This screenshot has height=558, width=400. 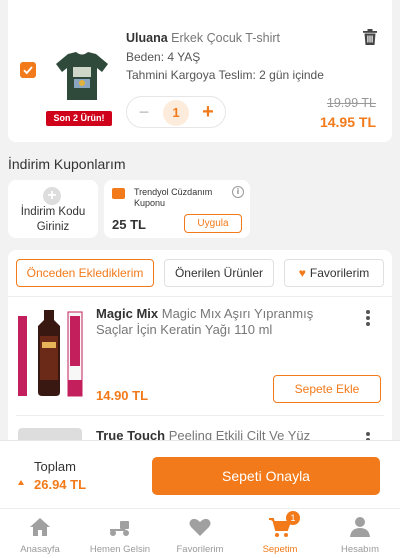 What do you see at coordinates (266, 476) in the screenshot?
I see `confirm-cart-button: Sepeti Onayla` at bounding box center [266, 476].